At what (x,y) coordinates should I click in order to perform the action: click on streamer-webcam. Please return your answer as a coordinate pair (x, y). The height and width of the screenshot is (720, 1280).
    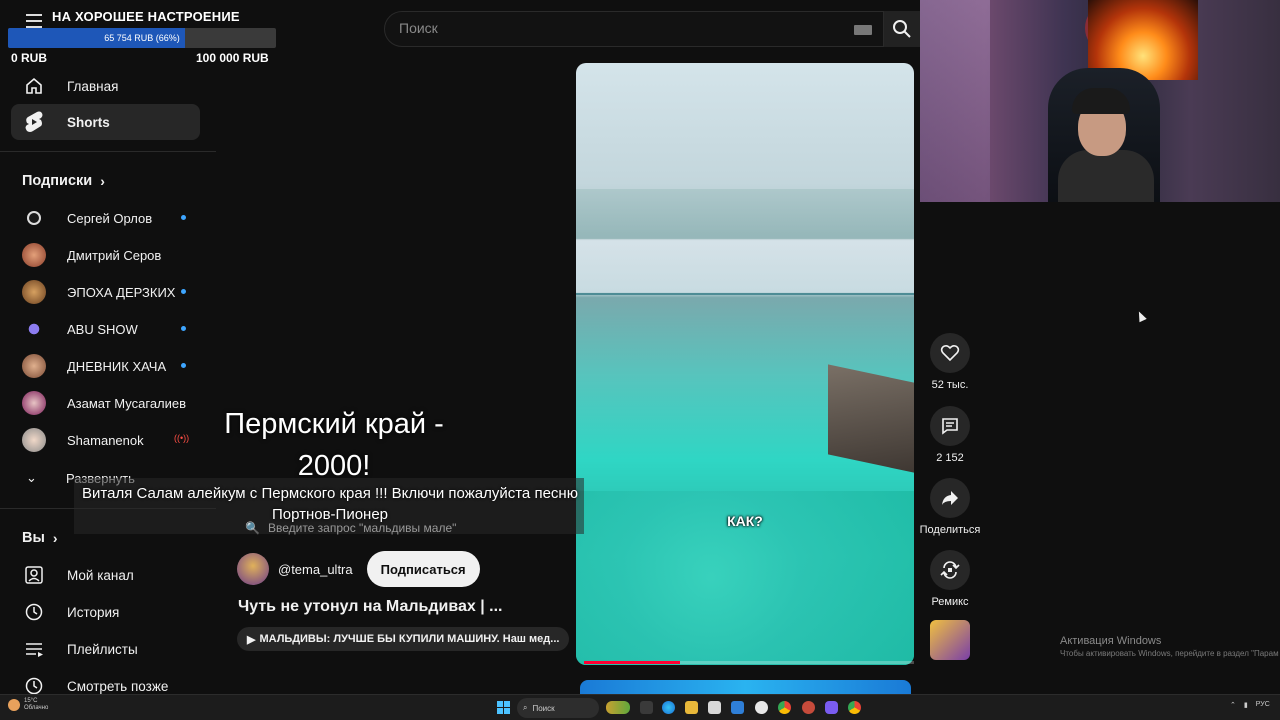
    Looking at the image, I should click on (1100, 101).